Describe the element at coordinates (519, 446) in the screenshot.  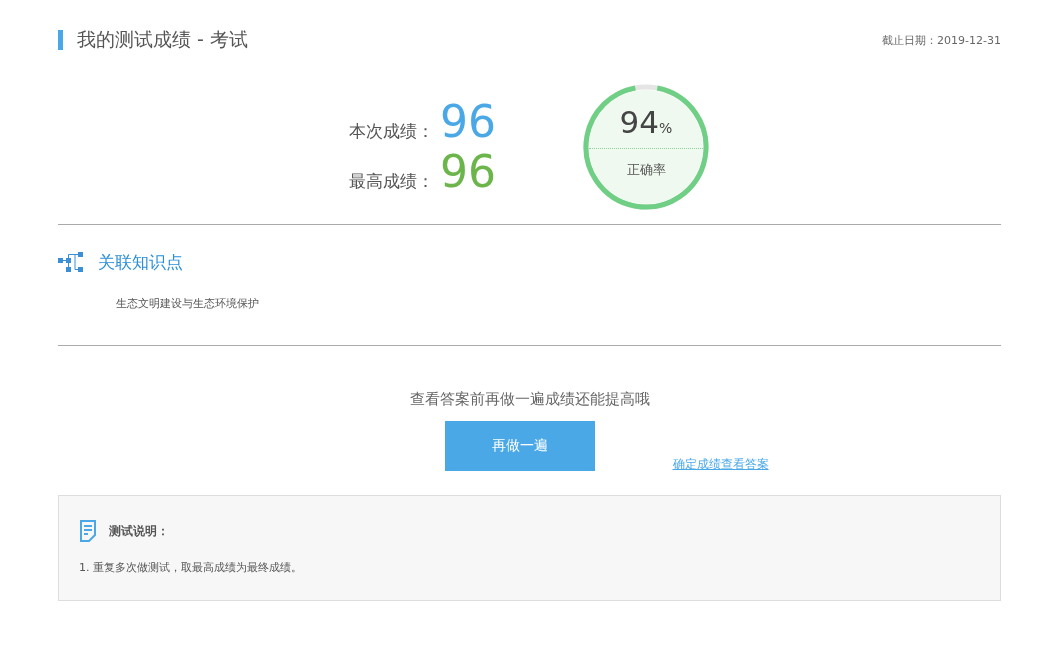
I see `retry-button: 再做一遍` at that location.